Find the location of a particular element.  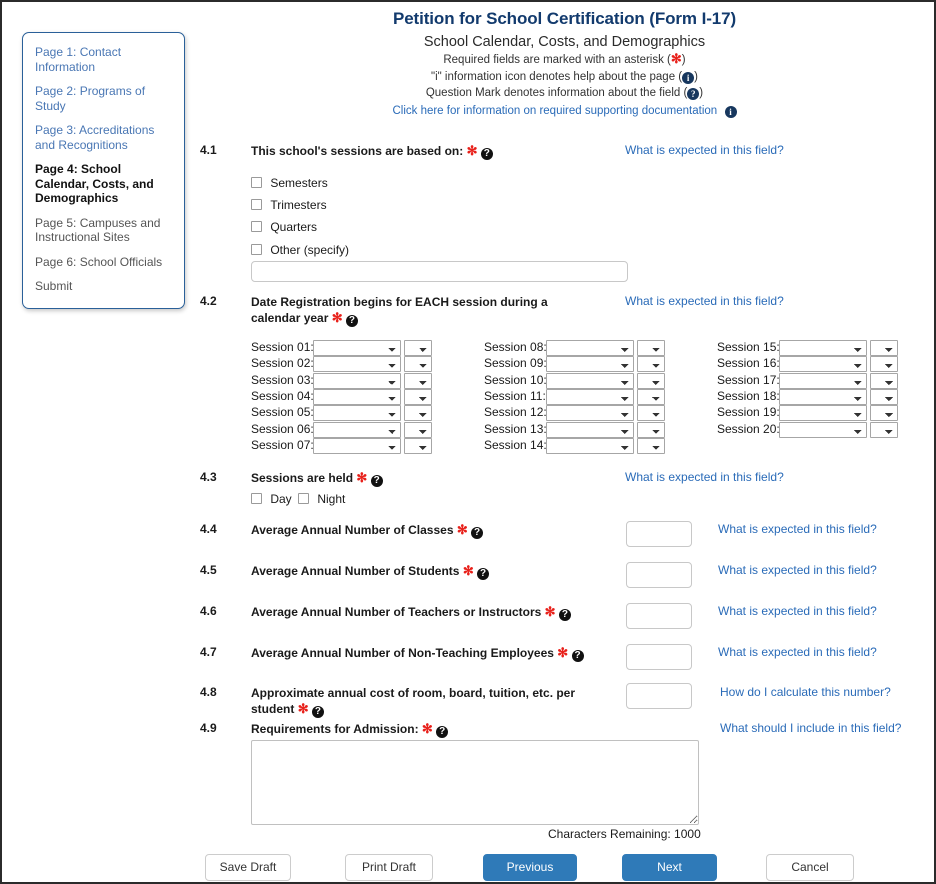

checkbox-day is located at coordinates (256, 498).